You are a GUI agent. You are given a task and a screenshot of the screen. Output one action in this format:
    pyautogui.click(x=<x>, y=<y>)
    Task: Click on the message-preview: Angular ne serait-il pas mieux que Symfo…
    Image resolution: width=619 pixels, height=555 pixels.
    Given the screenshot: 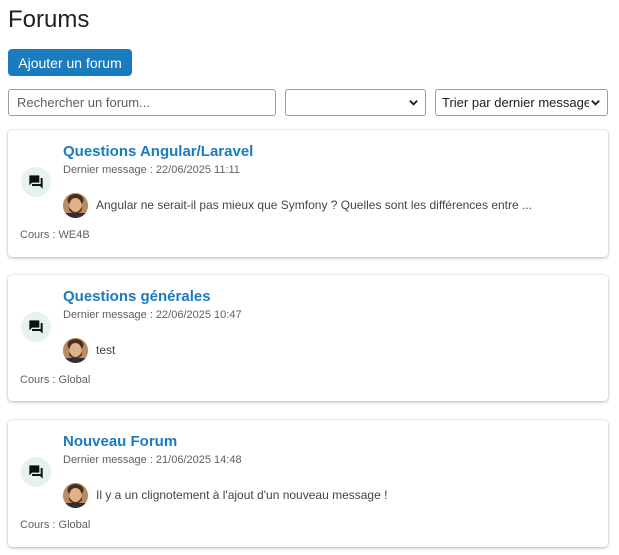 What is the action you would take?
    pyautogui.click(x=314, y=205)
    